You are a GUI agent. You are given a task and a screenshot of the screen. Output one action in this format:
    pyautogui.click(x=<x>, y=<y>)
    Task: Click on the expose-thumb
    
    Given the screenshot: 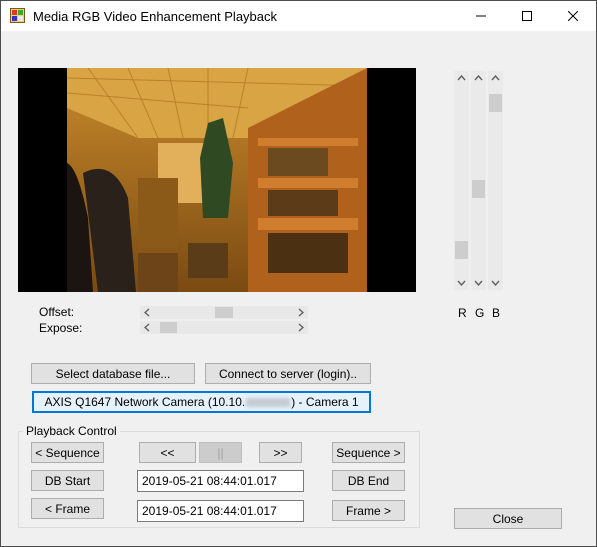 What is the action you would take?
    pyautogui.click(x=169, y=327)
    